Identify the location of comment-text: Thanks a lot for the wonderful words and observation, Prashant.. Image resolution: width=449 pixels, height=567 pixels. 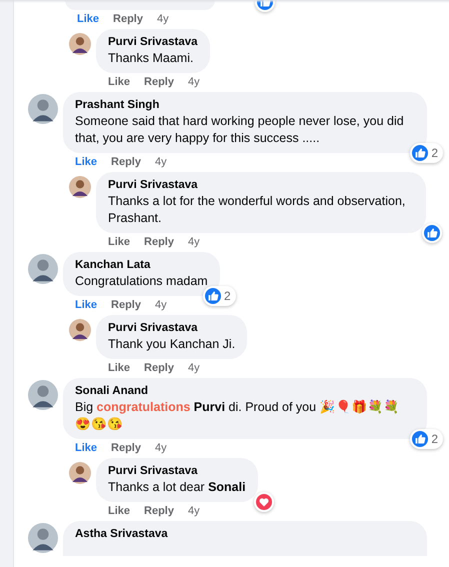
(257, 210).